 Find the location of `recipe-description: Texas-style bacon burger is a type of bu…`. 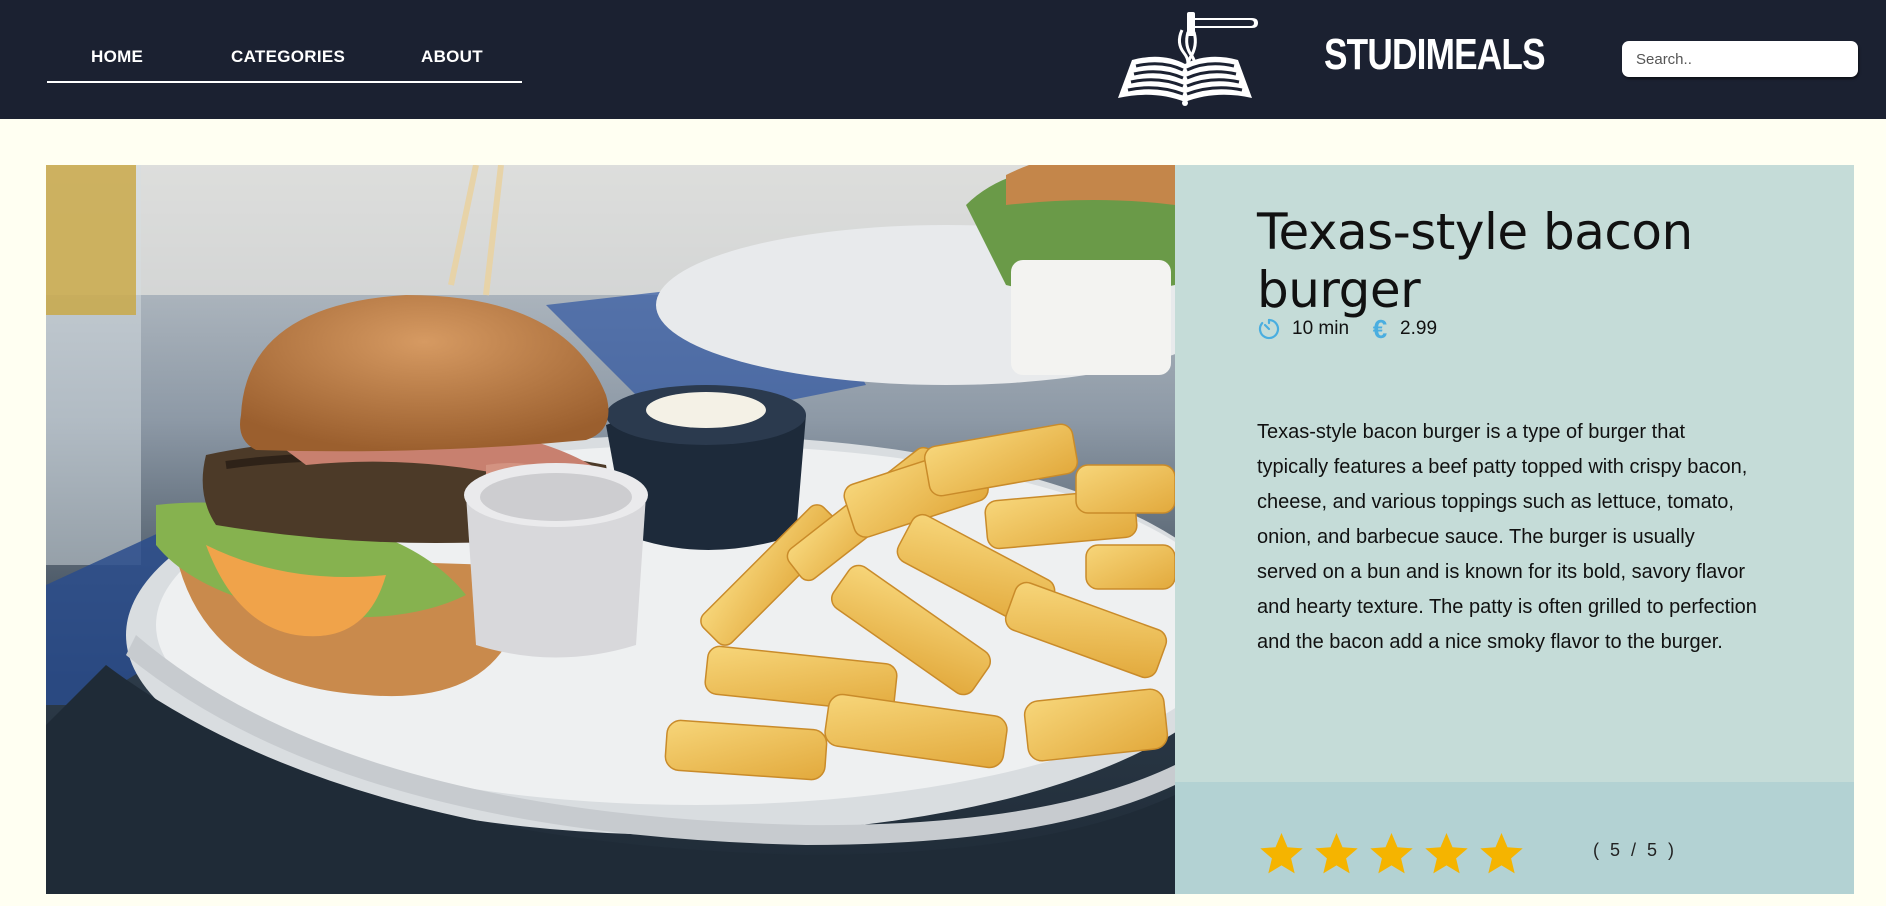

recipe-description: Texas-style bacon burger is a type of bu… is located at coordinates (1507, 537).